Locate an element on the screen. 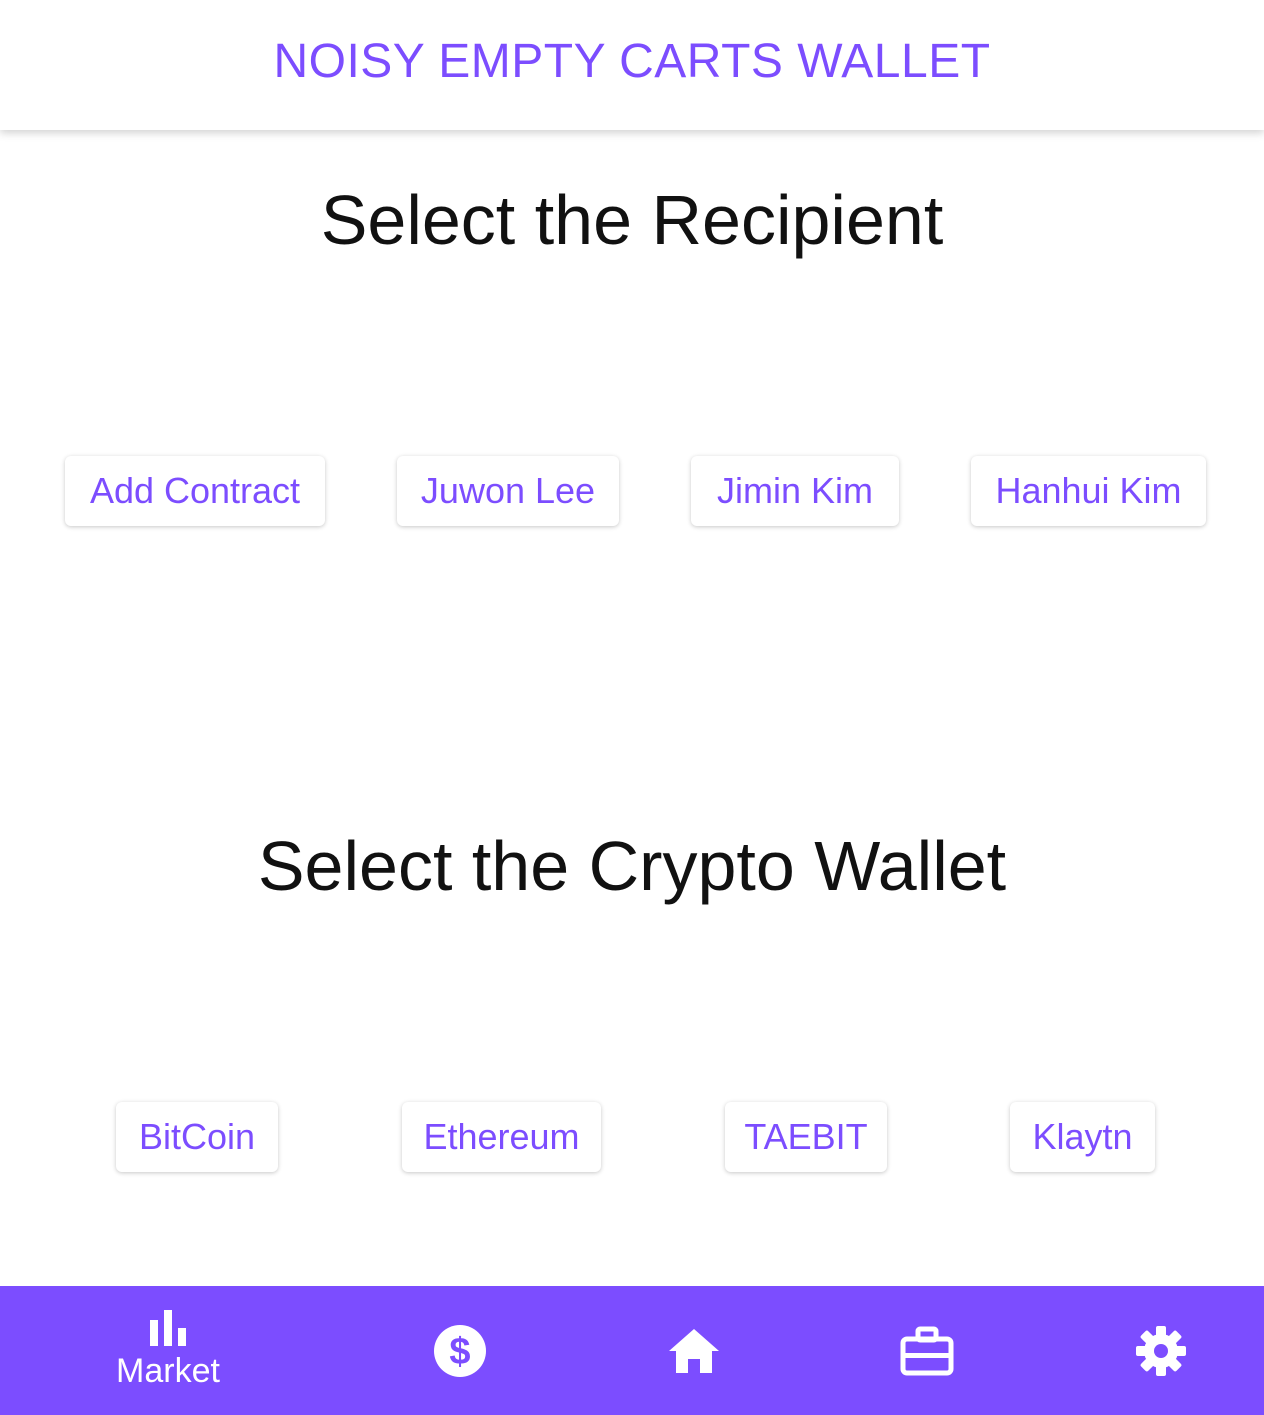 The height and width of the screenshot is (1415, 1264). add-contract-button: Add Contract is located at coordinates (195, 491).